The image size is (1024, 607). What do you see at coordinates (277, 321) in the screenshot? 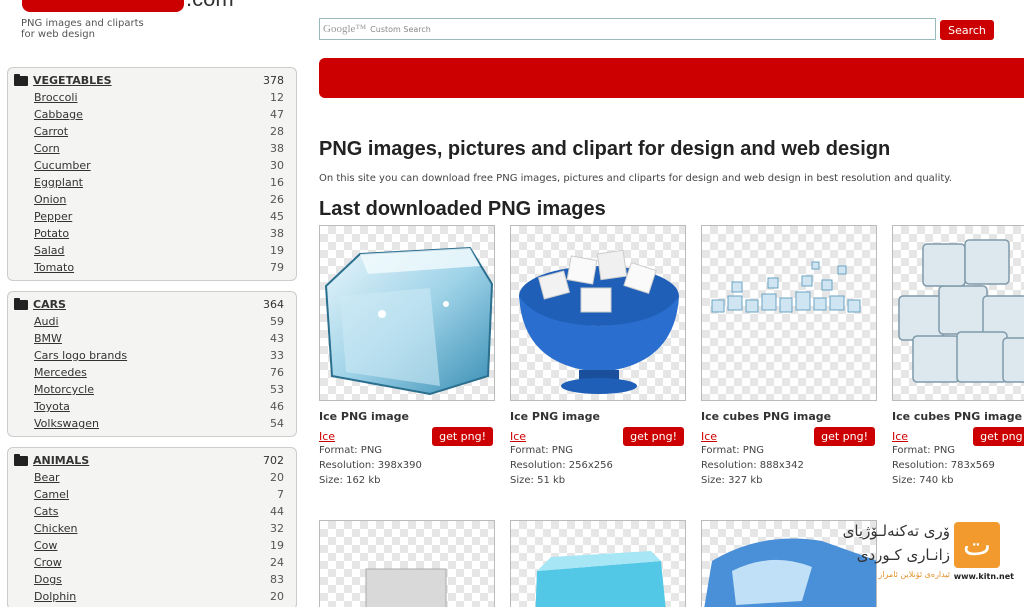
I see `category-item-count: 59` at bounding box center [277, 321].